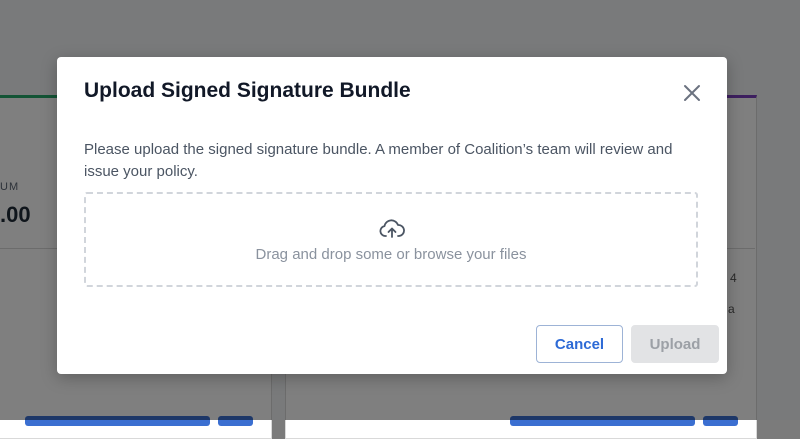 Image resolution: width=800 pixels, height=439 pixels. I want to click on upload-button: Upload, so click(675, 344).